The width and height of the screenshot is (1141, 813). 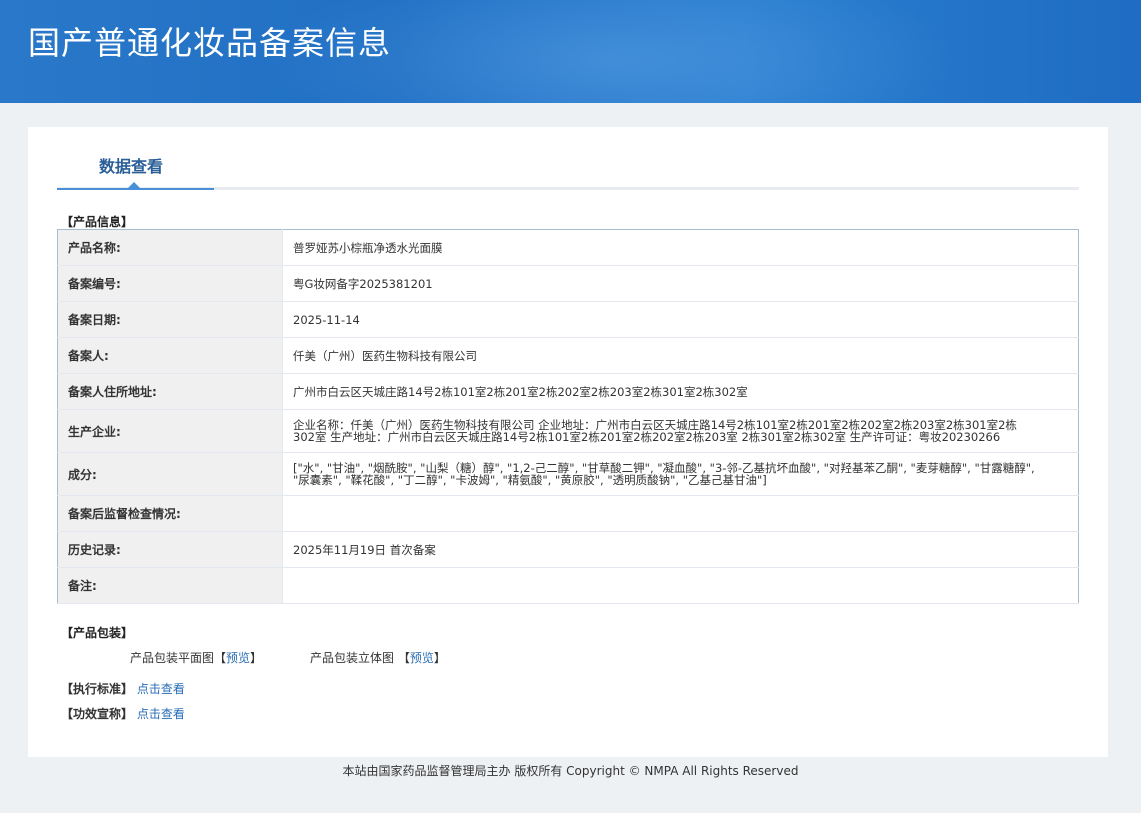 What do you see at coordinates (568, 158) in the screenshot?
I see `tab-bar: 数据查看` at bounding box center [568, 158].